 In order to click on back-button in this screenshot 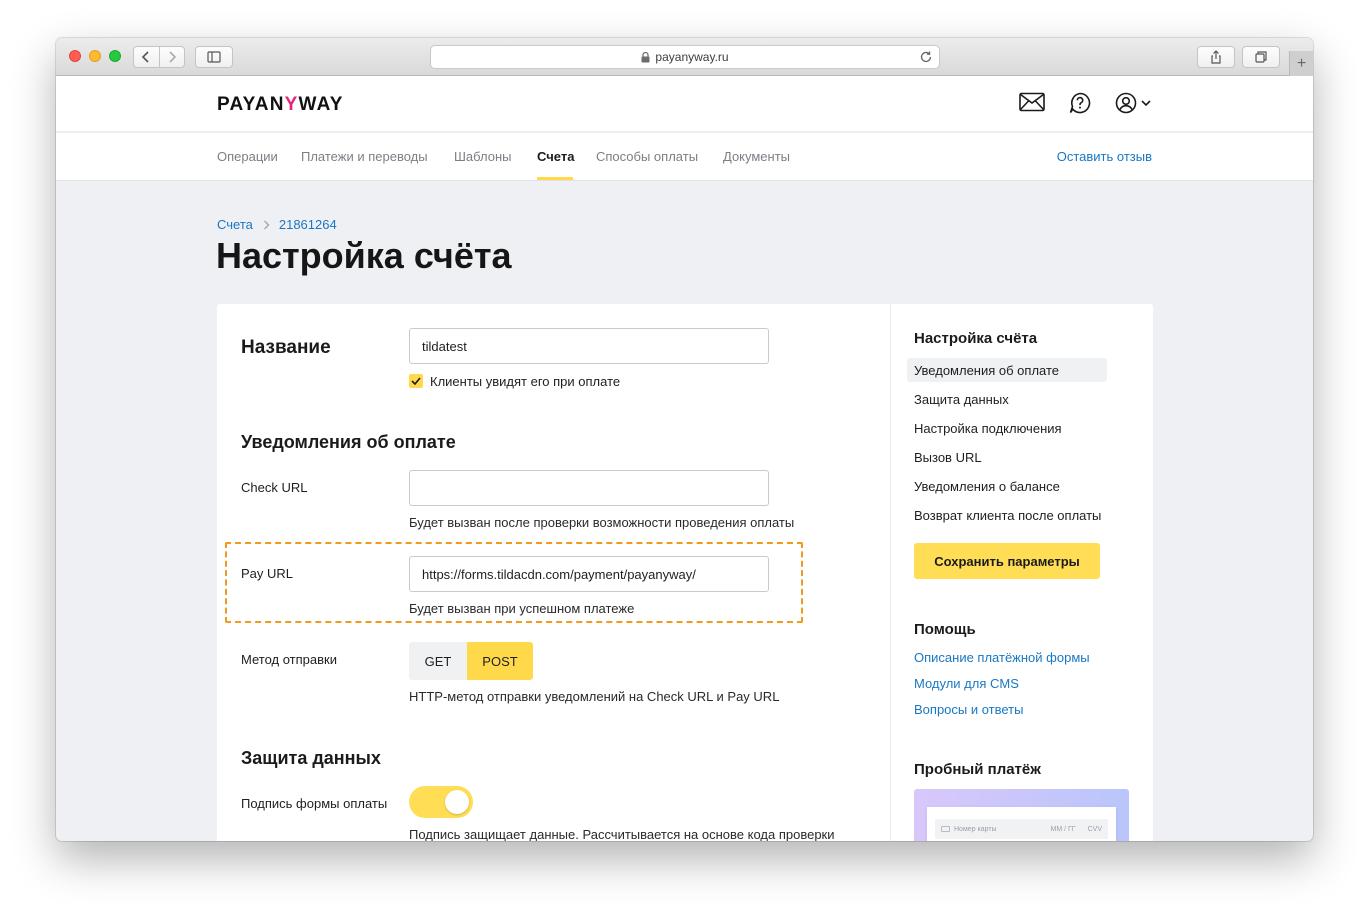, I will do `click(146, 57)`.